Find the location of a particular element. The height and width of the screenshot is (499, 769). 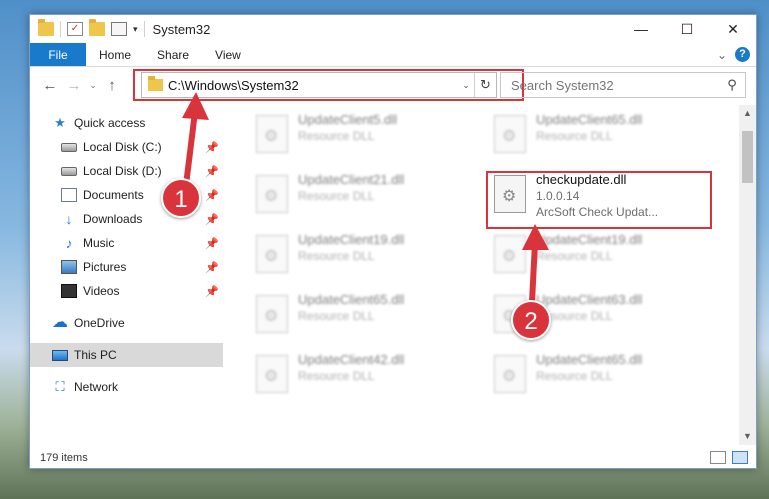

tab-share: Share is located at coordinates (173, 54).